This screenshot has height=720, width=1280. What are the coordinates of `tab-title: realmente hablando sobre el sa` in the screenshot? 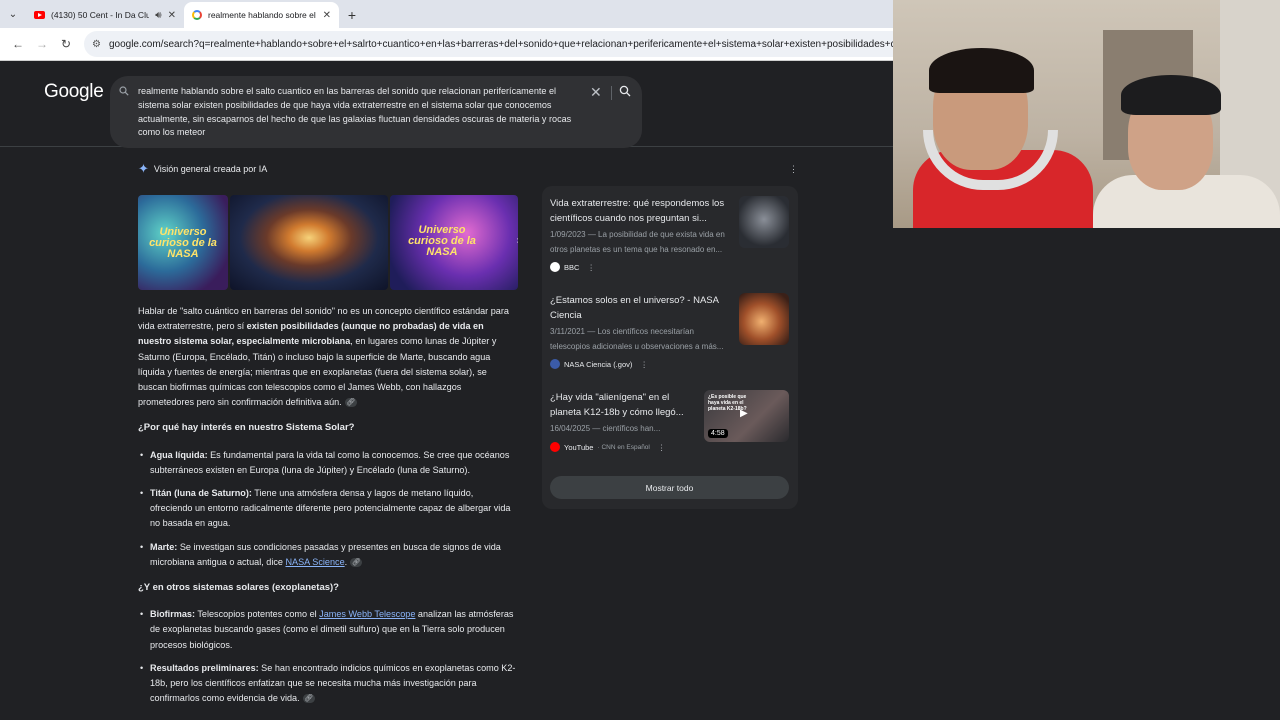 It's located at (262, 15).